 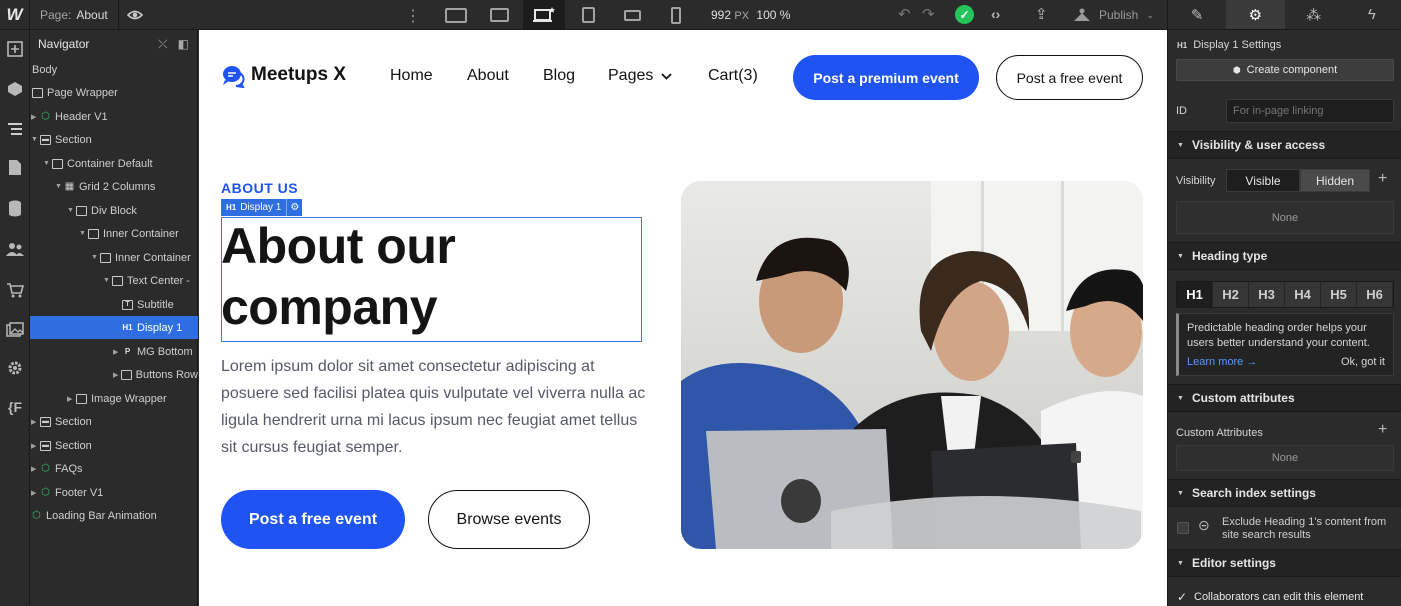 What do you see at coordinates (1284, 145) in the screenshot?
I see `visibility-section-header: ▼ Visibility & user access` at bounding box center [1284, 145].